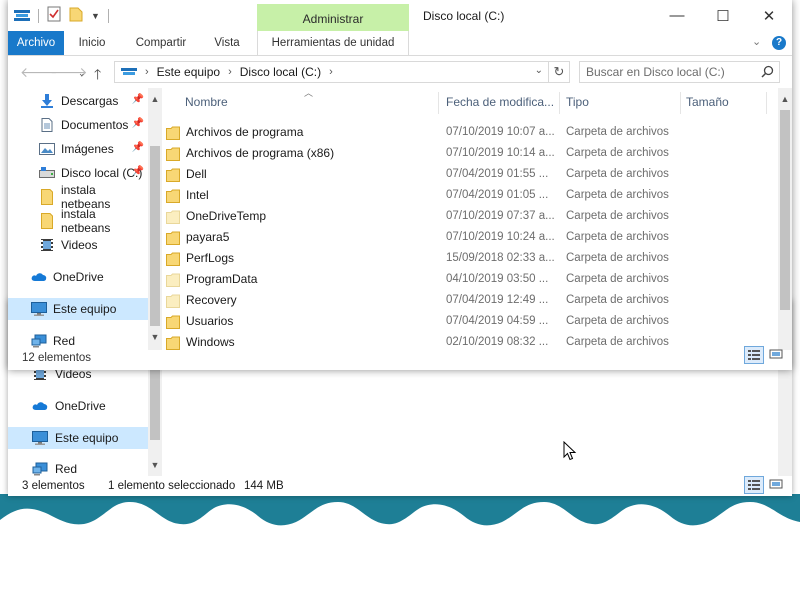 The height and width of the screenshot is (600, 800). Describe the element at coordinates (400, 15) in the screenshot. I see `title-bar: ▼ Administrar Disco local (C:) — ☐ ✕` at that location.